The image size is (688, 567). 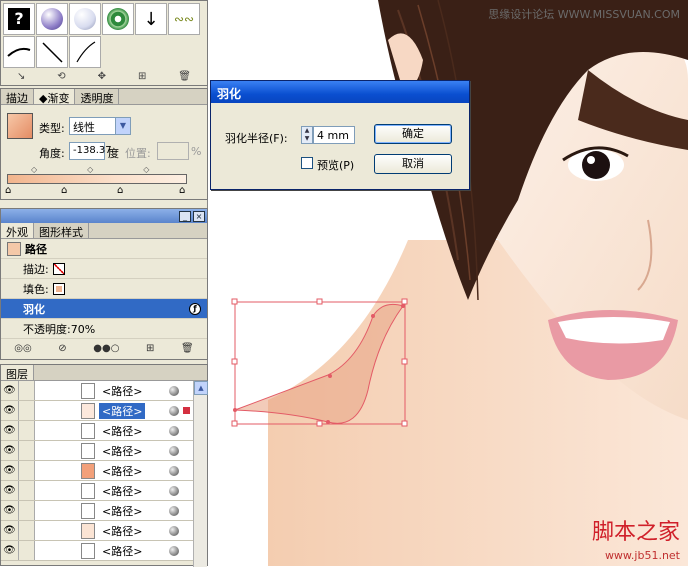 What do you see at coordinates (184, 19) in the screenshot?
I see `ornament-icon: ∾∾` at bounding box center [184, 19].